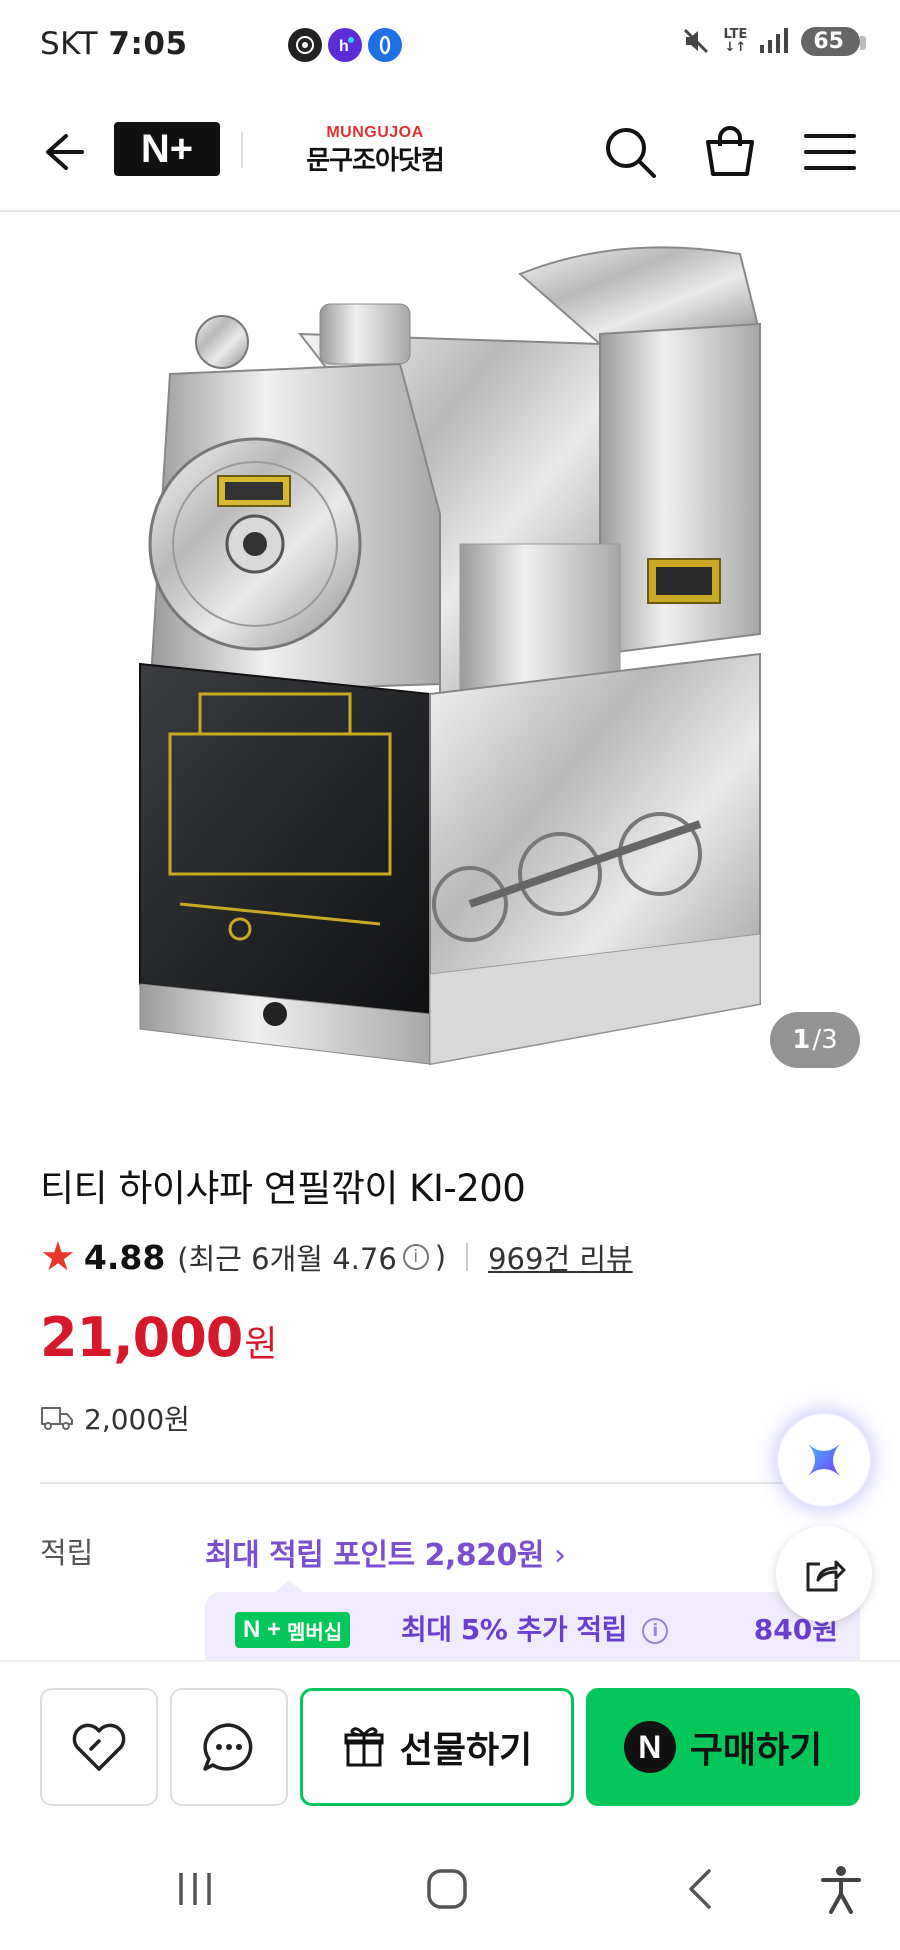  What do you see at coordinates (58, 1257) in the screenshot?
I see `star-icon: ★` at bounding box center [58, 1257].